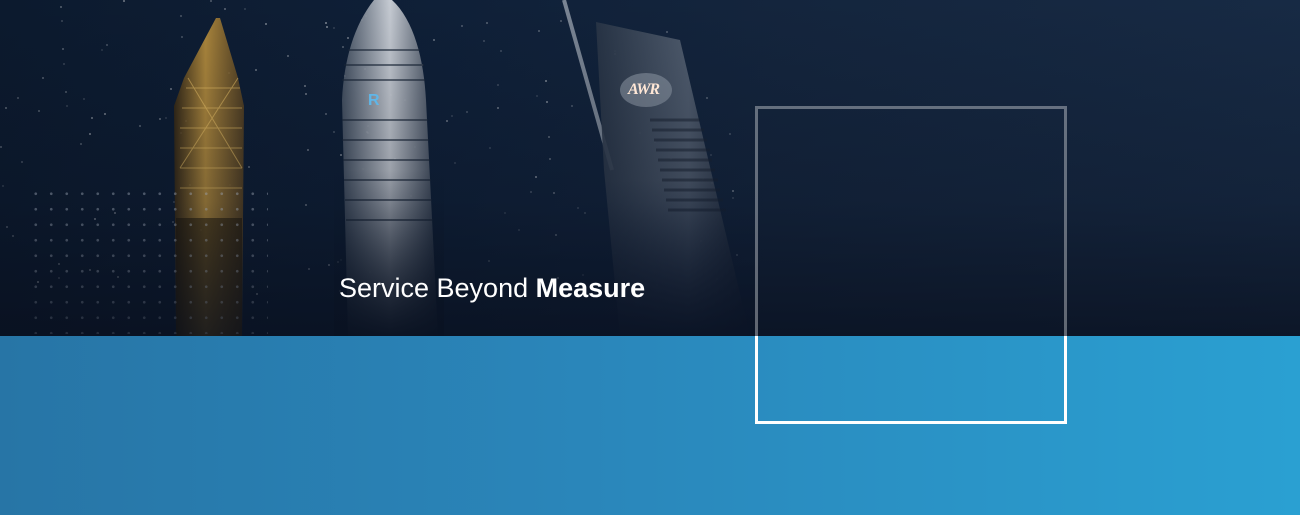  I want to click on golden-tower-image, so click(209, 177).